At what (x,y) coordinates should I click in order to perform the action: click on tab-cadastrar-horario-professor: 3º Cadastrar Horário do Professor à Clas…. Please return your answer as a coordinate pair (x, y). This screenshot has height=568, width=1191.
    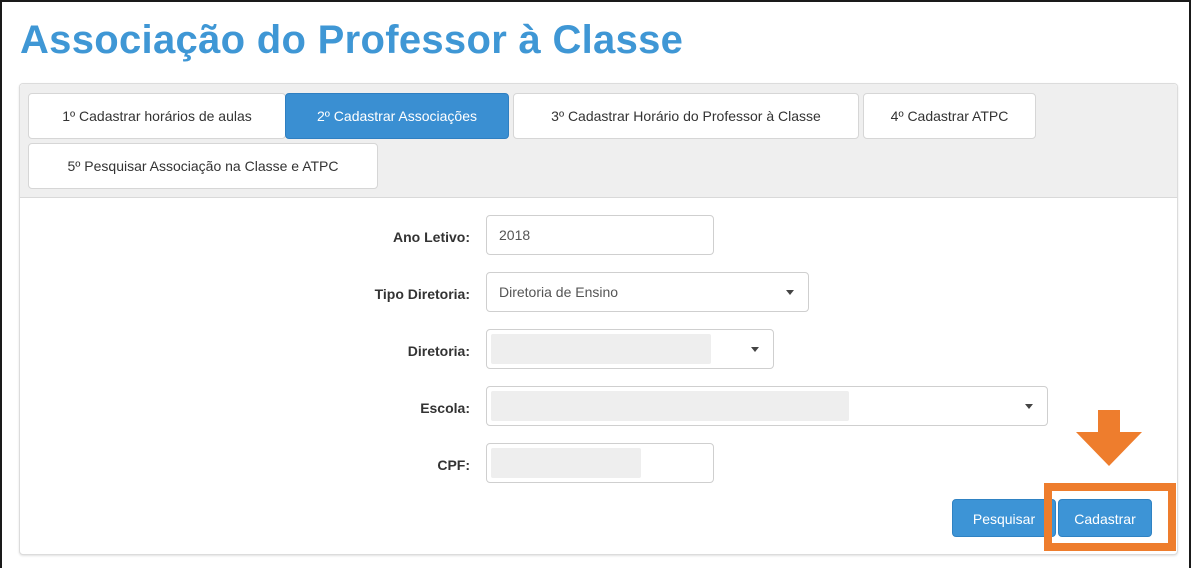
    Looking at the image, I should click on (686, 116).